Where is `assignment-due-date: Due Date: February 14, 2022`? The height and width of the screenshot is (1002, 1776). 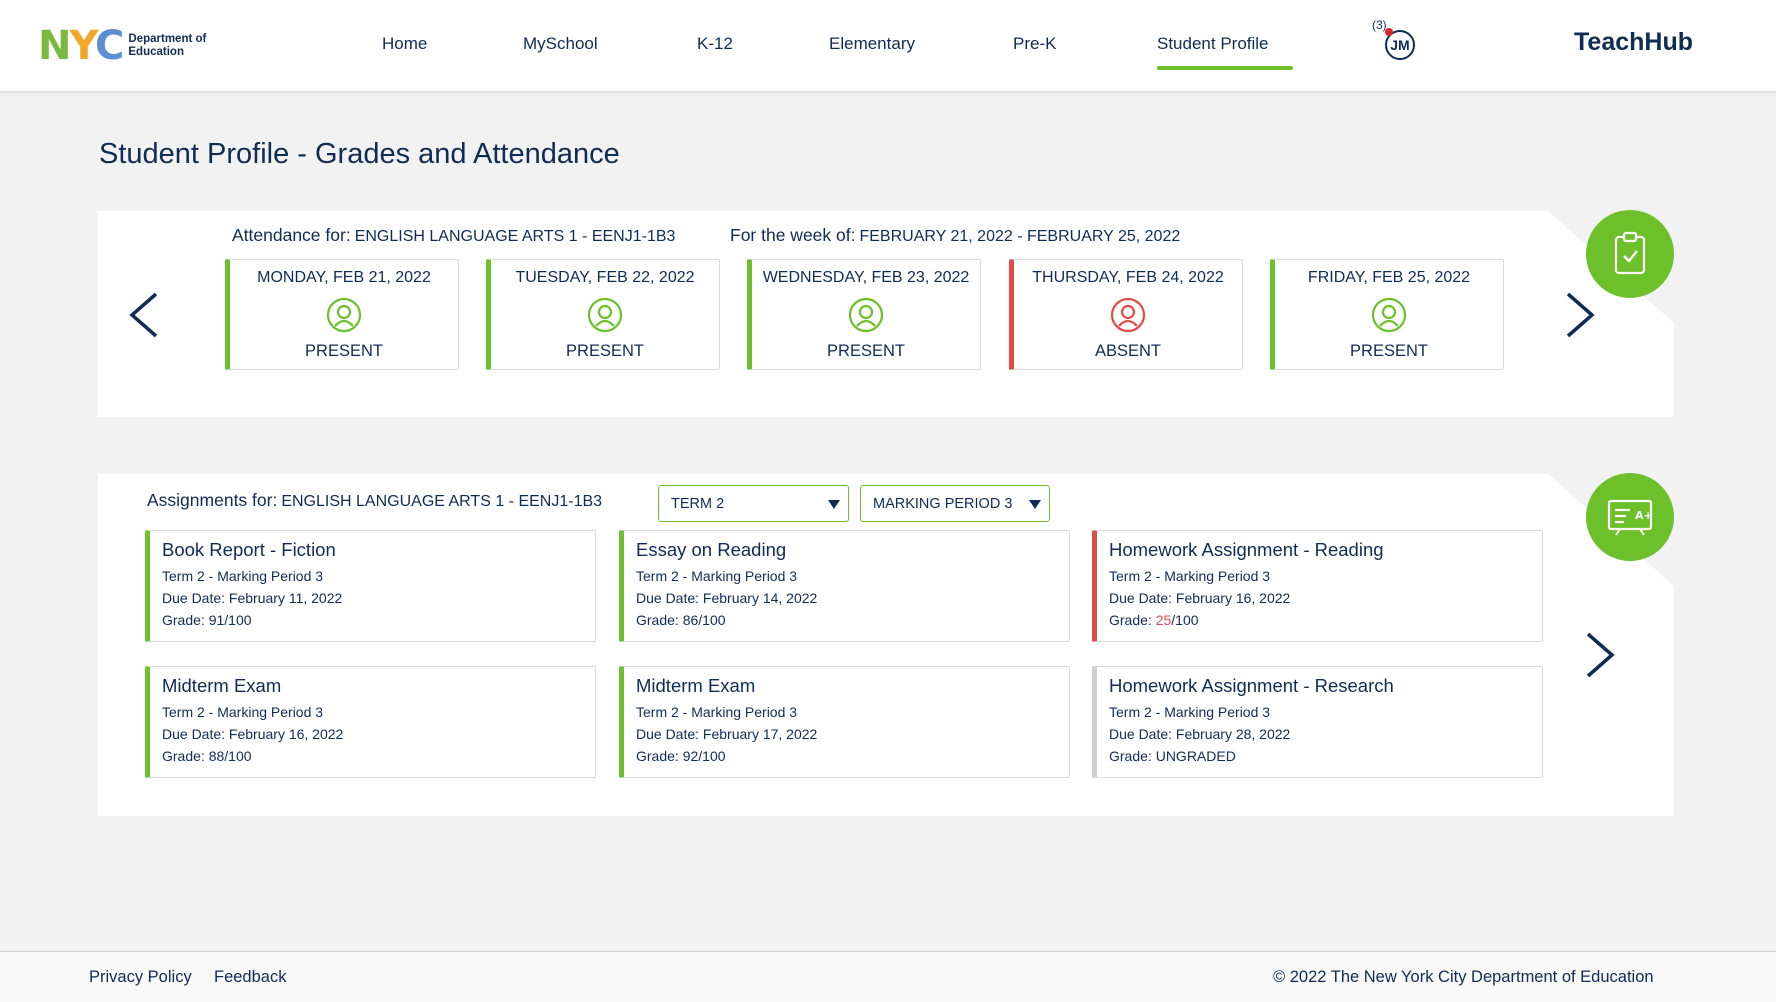
assignment-due-date: Due Date: February 14, 2022 is located at coordinates (727, 598).